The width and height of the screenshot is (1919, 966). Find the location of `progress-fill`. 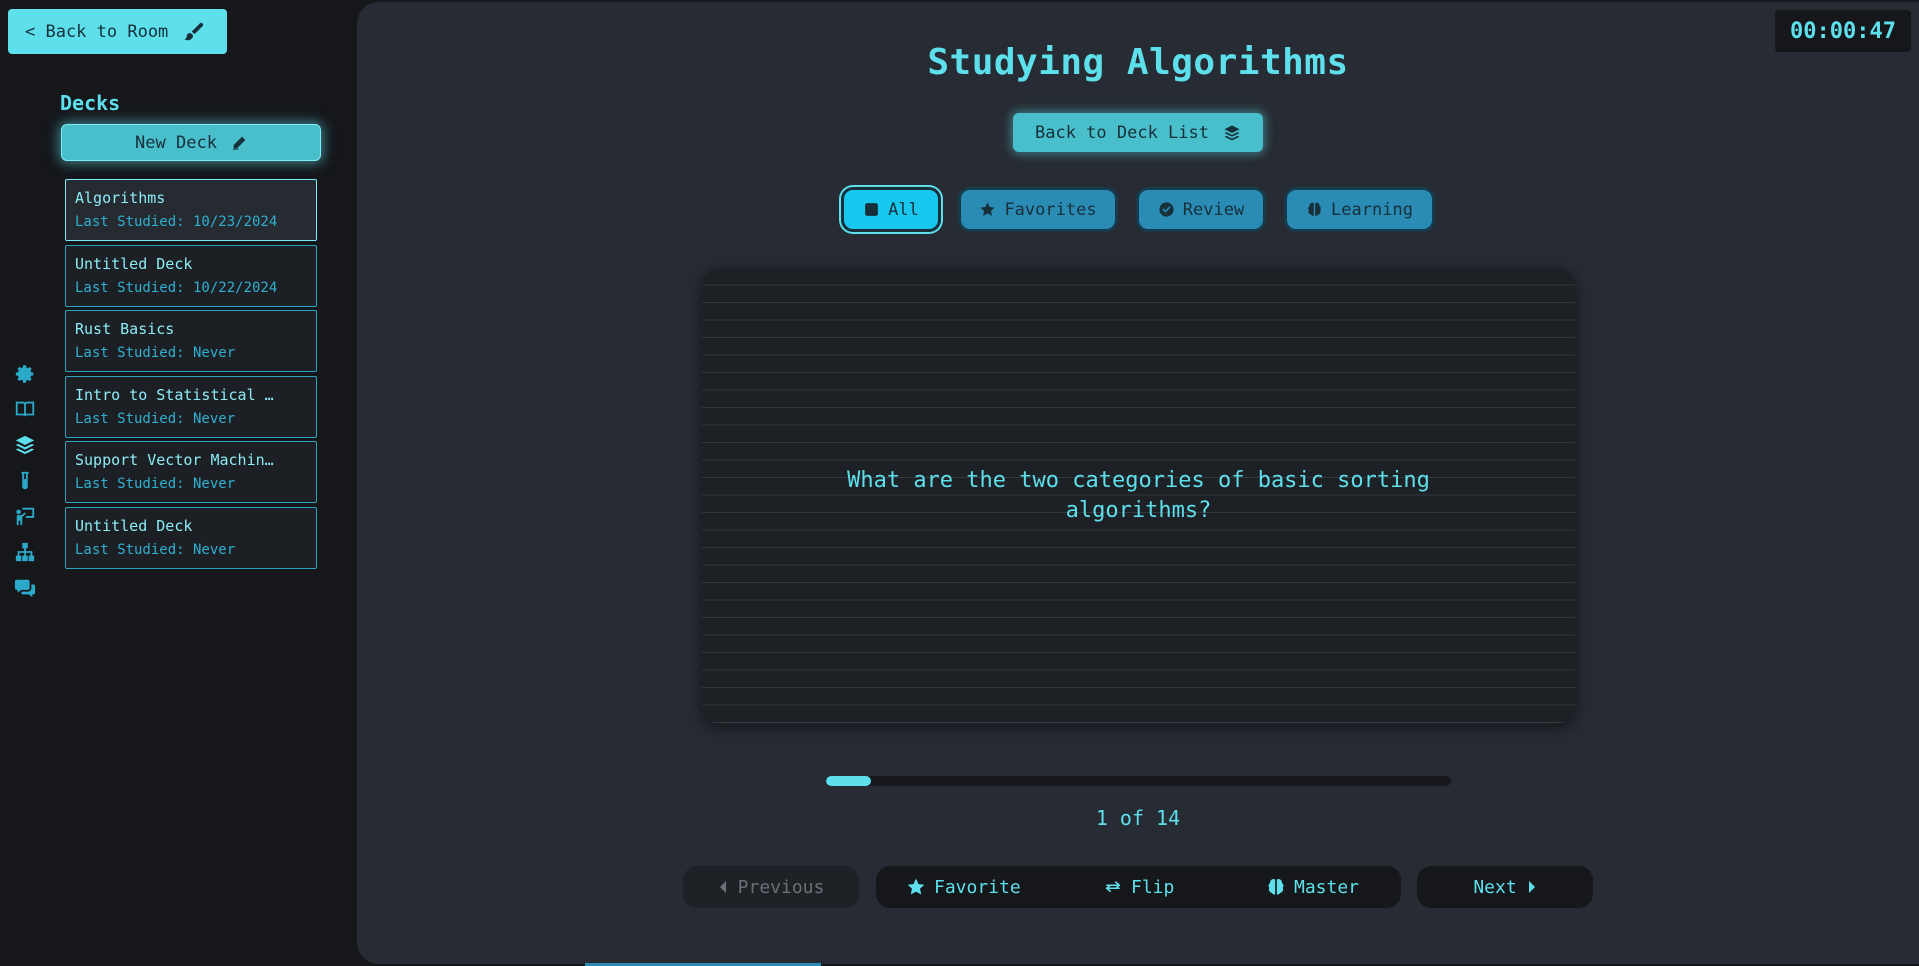

progress-fill is located at coordinates (848, 781).